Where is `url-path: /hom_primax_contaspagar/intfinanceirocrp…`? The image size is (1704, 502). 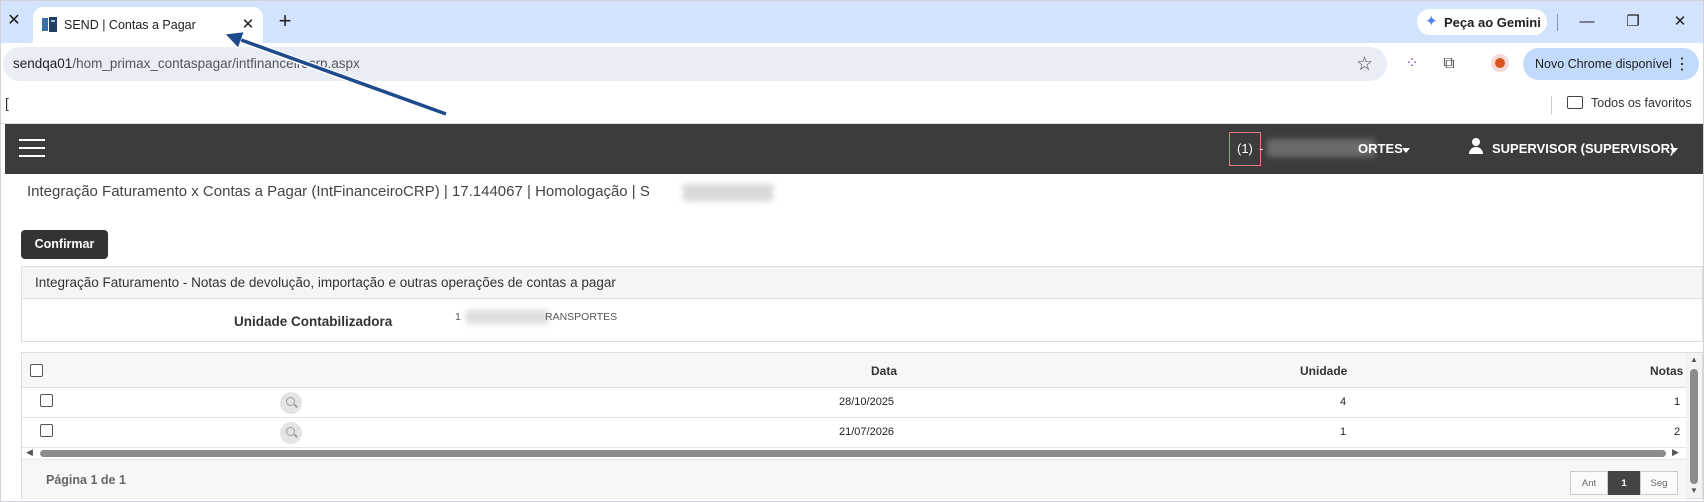
url-path: /hom_primax_contaspagar/intfinanceirocrp… is located at coordinates (216, 63).